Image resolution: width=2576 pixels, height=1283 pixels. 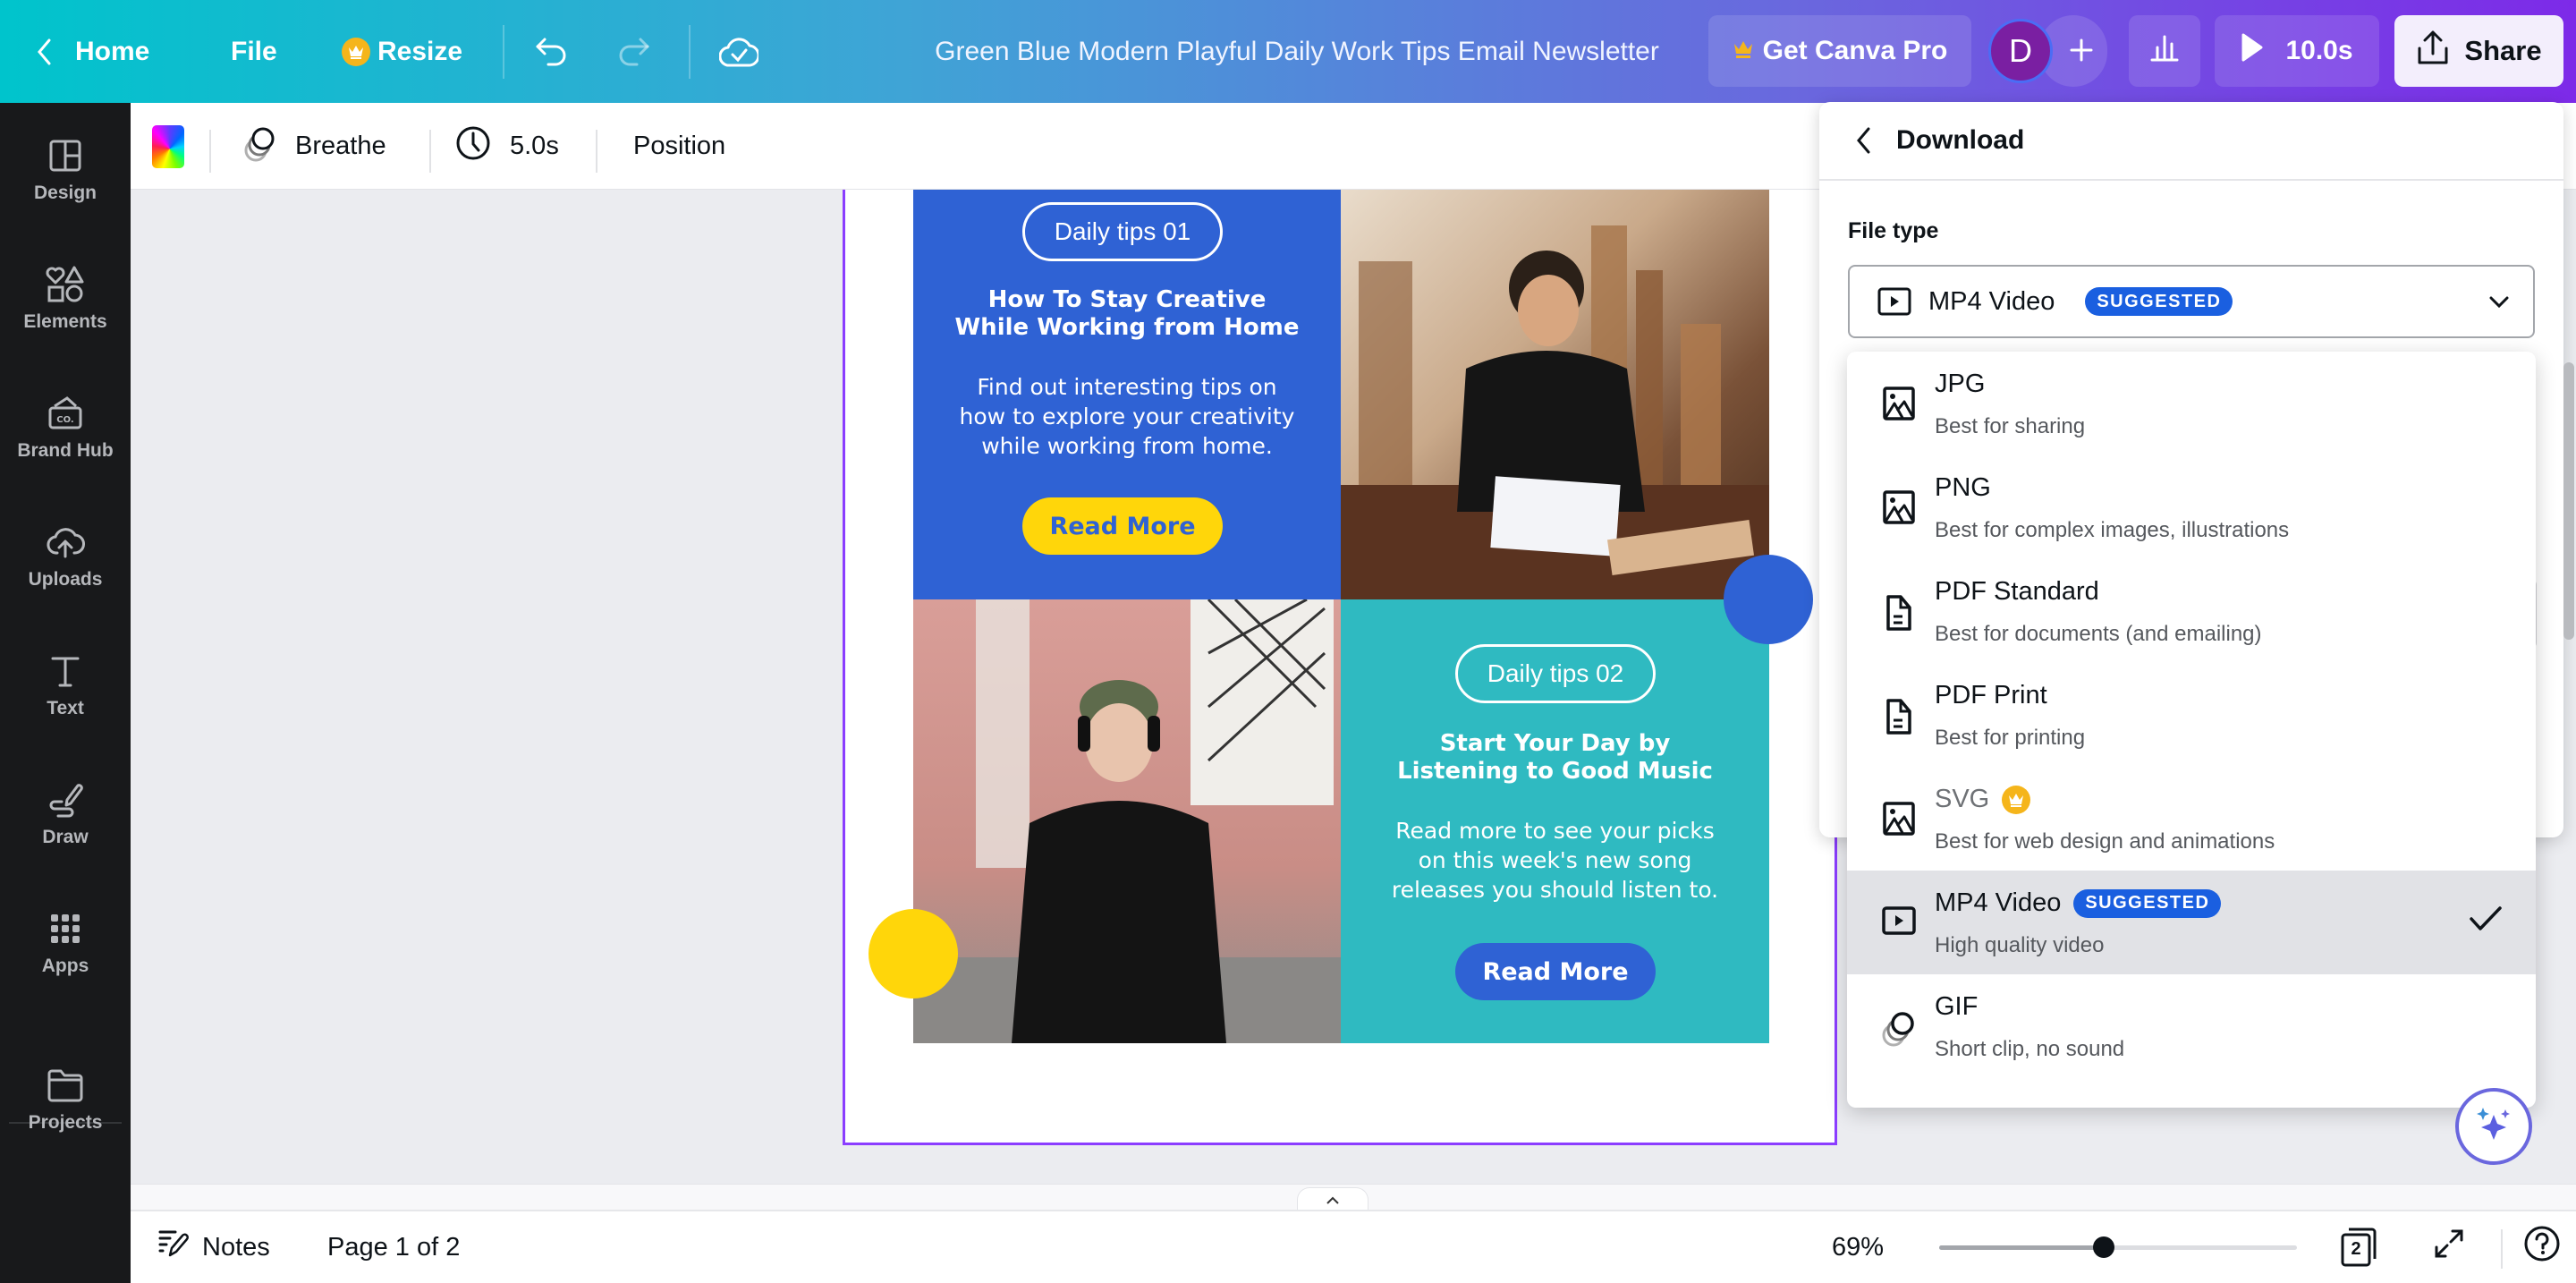 I want to click on shapes-icon, so click(x=65, y=284).